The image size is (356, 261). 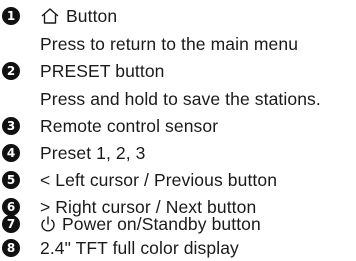 What do you see at coordinates (11, 180) in the screenshot?
I see `number-badge: 5` at bounding box center [11, 180].